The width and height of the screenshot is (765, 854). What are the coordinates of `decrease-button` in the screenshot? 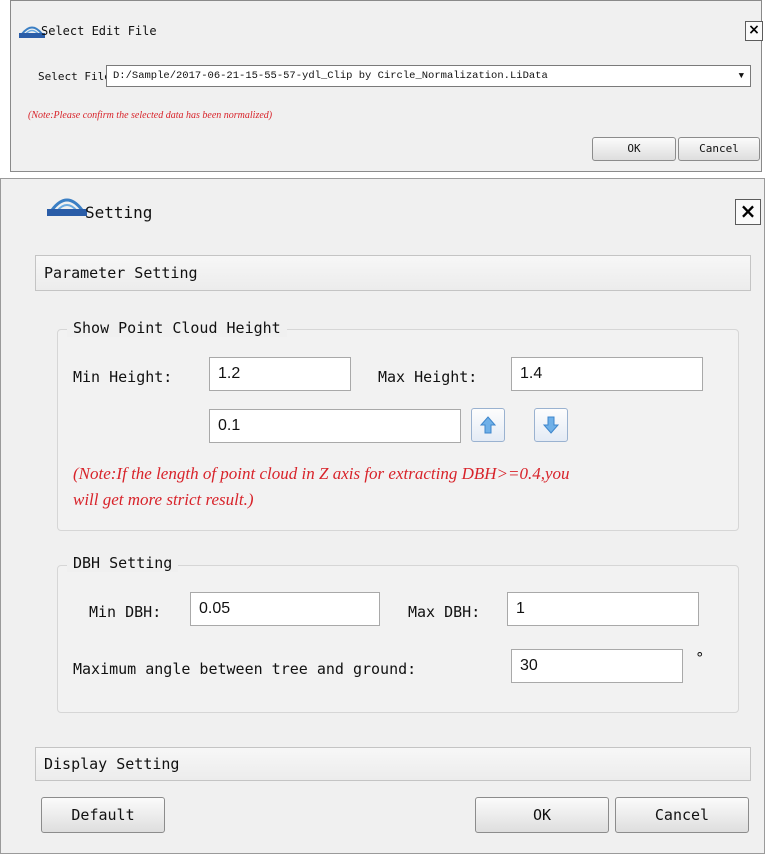 It's located at (551, 425).